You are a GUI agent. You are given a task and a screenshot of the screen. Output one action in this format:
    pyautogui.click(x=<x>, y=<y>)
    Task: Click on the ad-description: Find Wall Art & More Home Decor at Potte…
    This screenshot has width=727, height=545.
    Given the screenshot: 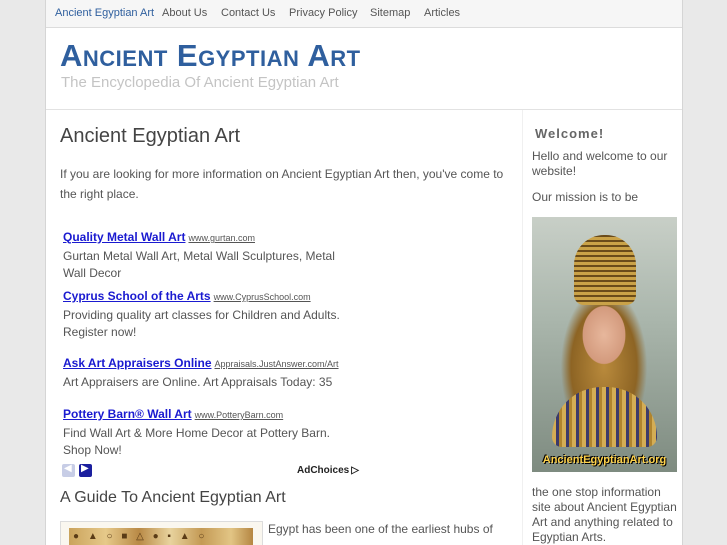 What is the action you would take?
    pyautogui.click(x=196, y=441)
    